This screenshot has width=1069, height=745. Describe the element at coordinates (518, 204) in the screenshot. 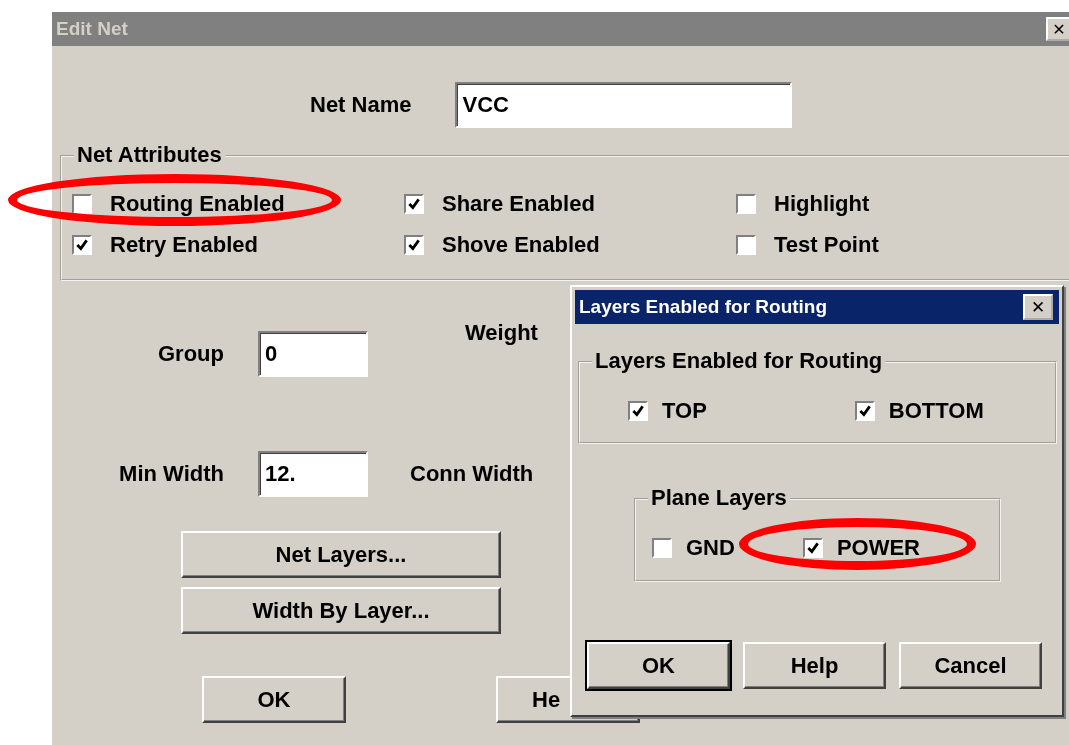

I see `checkbox-label: Share Enabled` at that location.